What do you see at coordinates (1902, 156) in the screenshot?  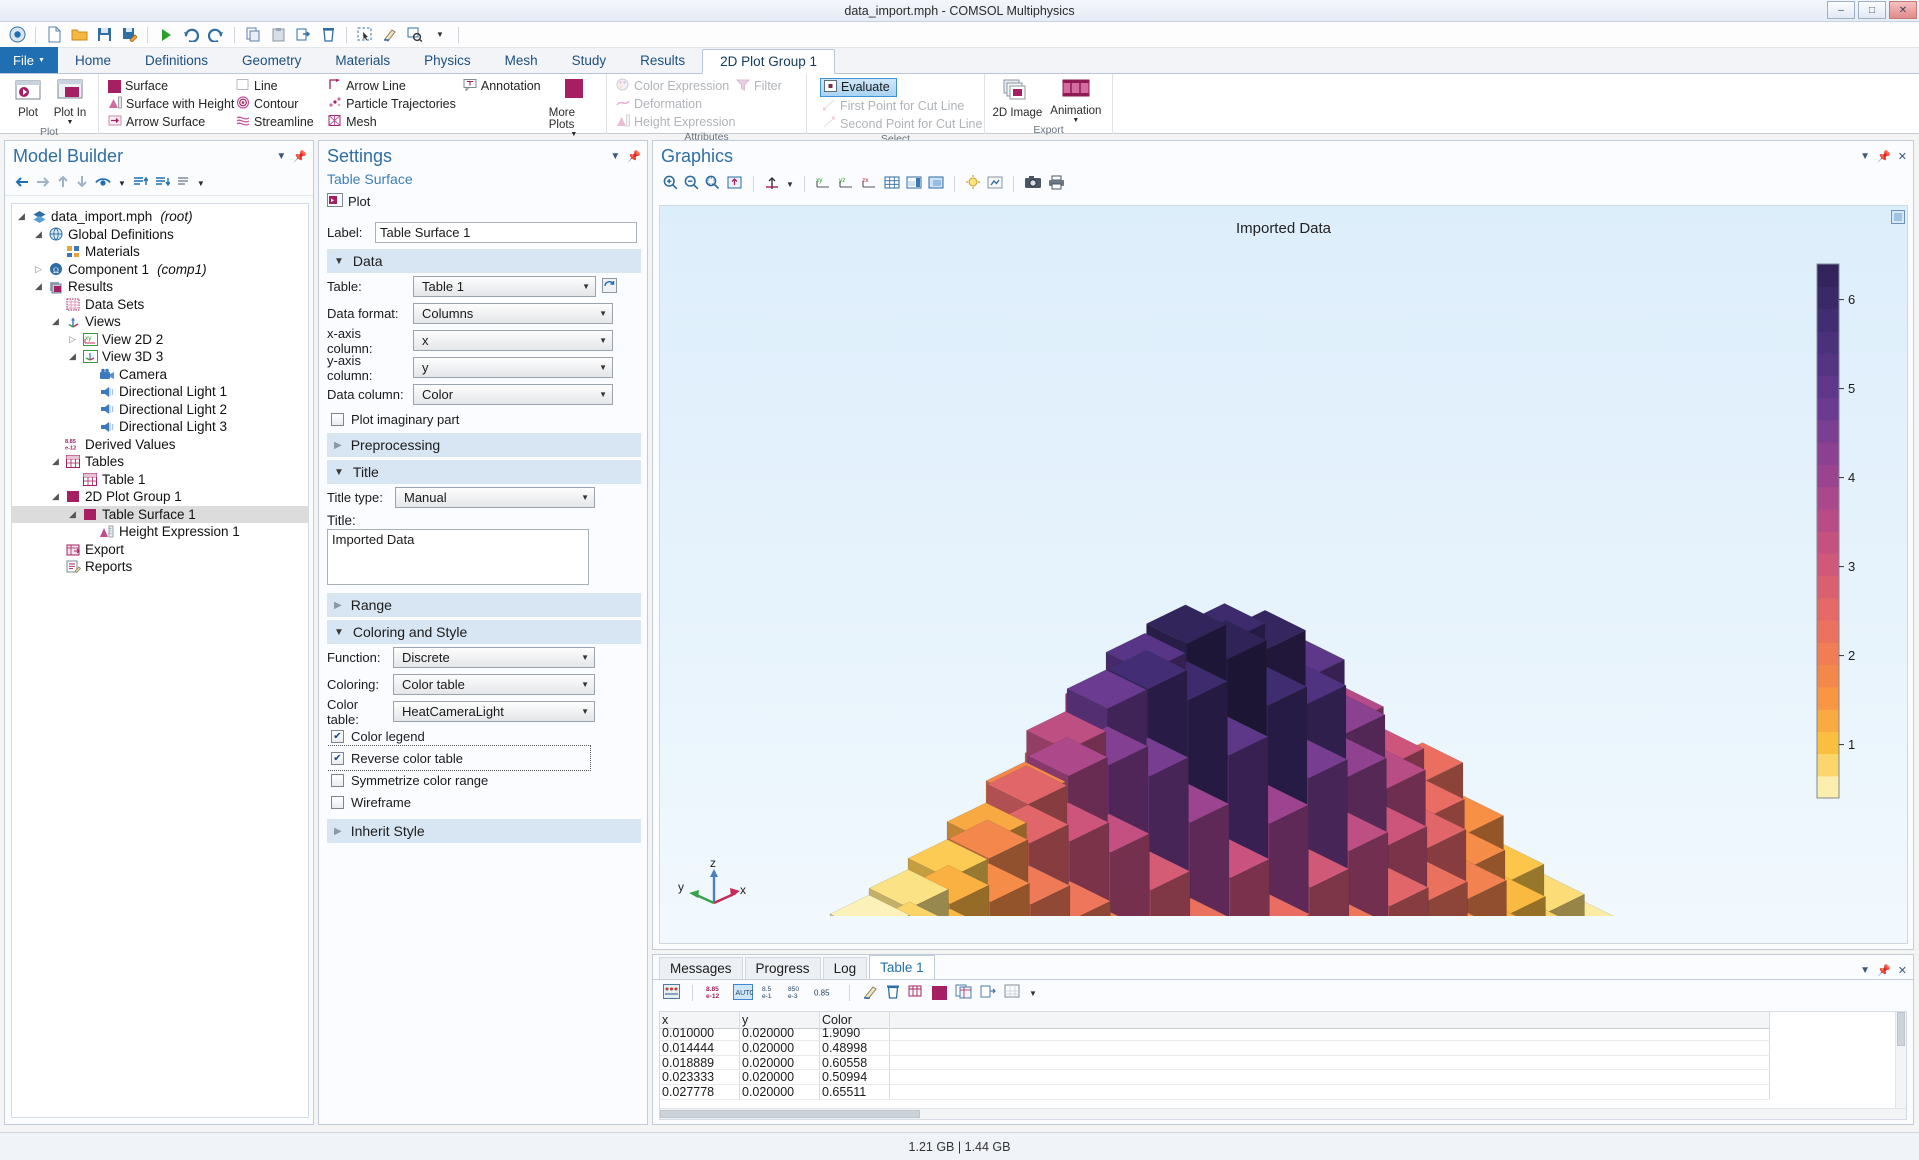 I see `close-icon: ✕` at bounding box center [1902, 156].